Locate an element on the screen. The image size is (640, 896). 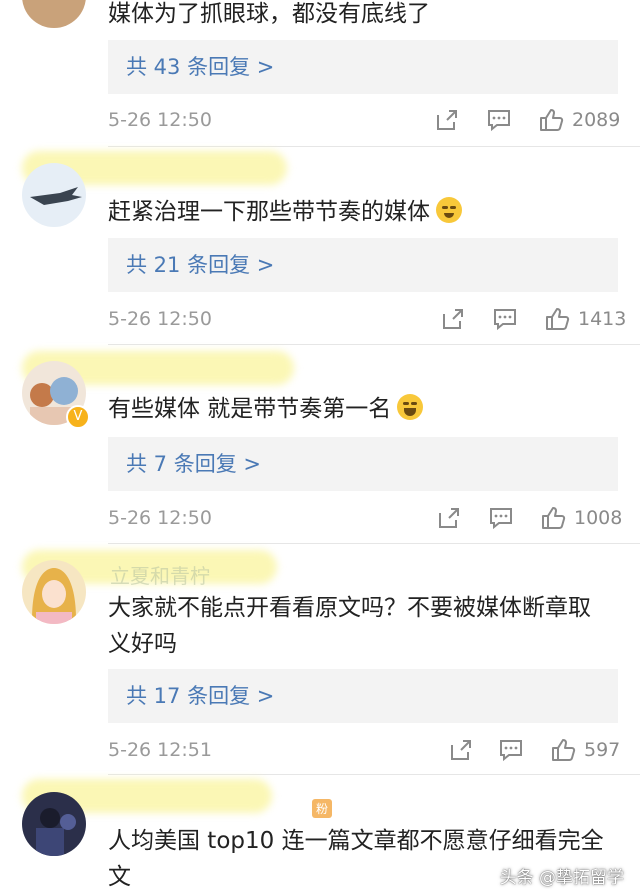
reply-count-label: 共 7 条回复 > is located at coordinates (193, 464).